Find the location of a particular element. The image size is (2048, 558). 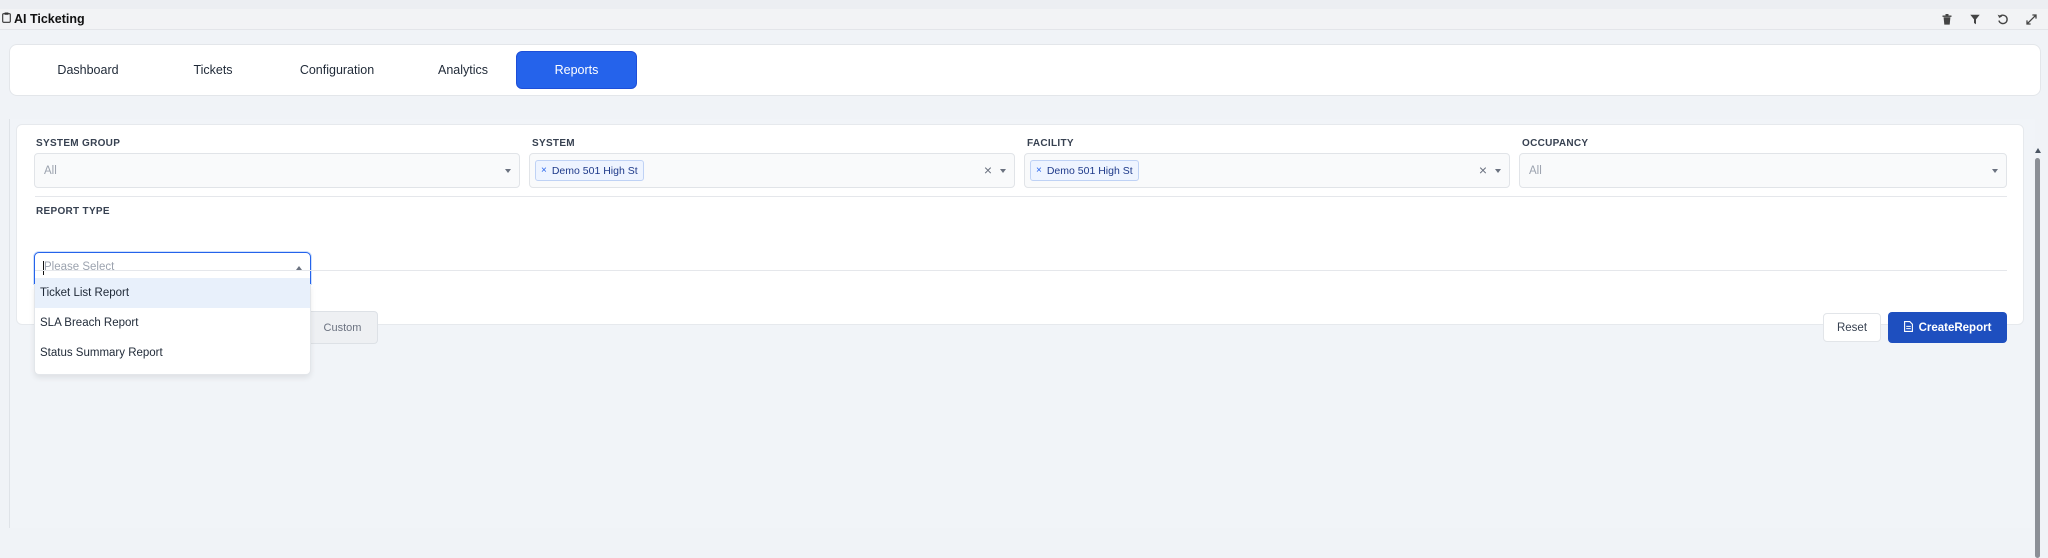

tab-reports: Reports is located at coordinates (576, 70).